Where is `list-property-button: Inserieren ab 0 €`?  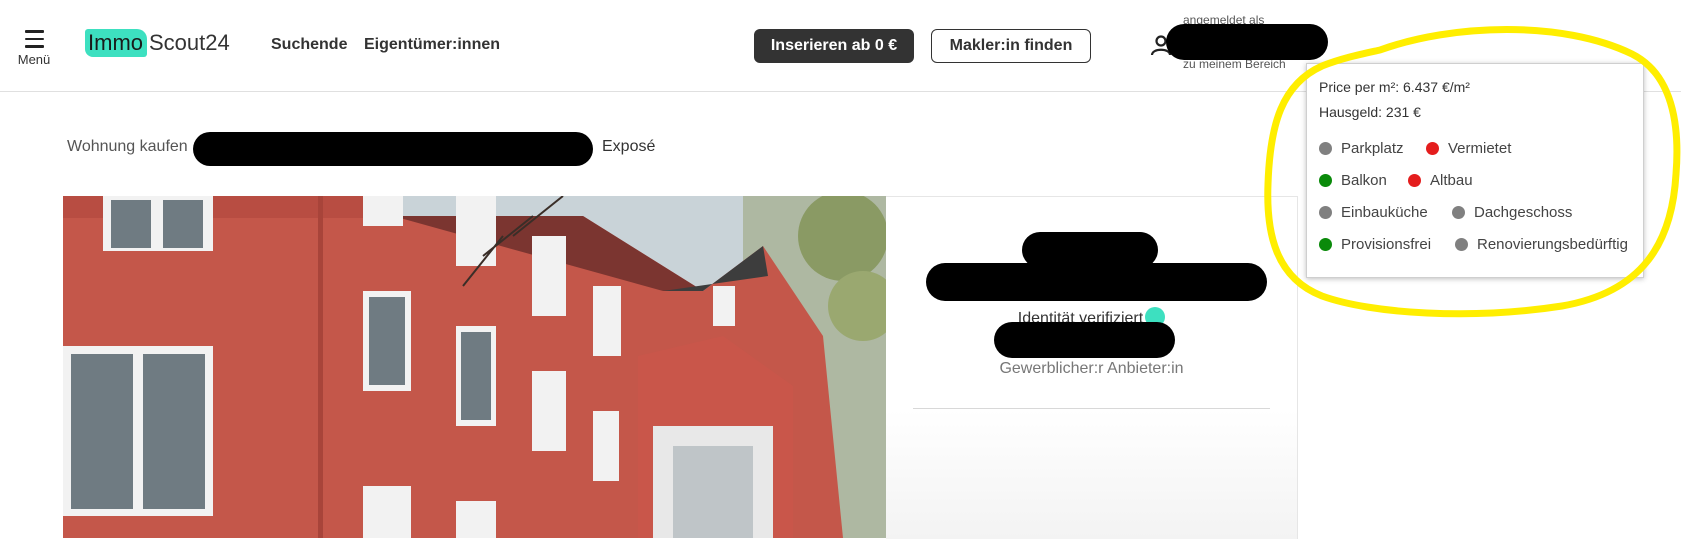
list-property-button: Inserieren ab 0 € is located at coordinates (834, 46).